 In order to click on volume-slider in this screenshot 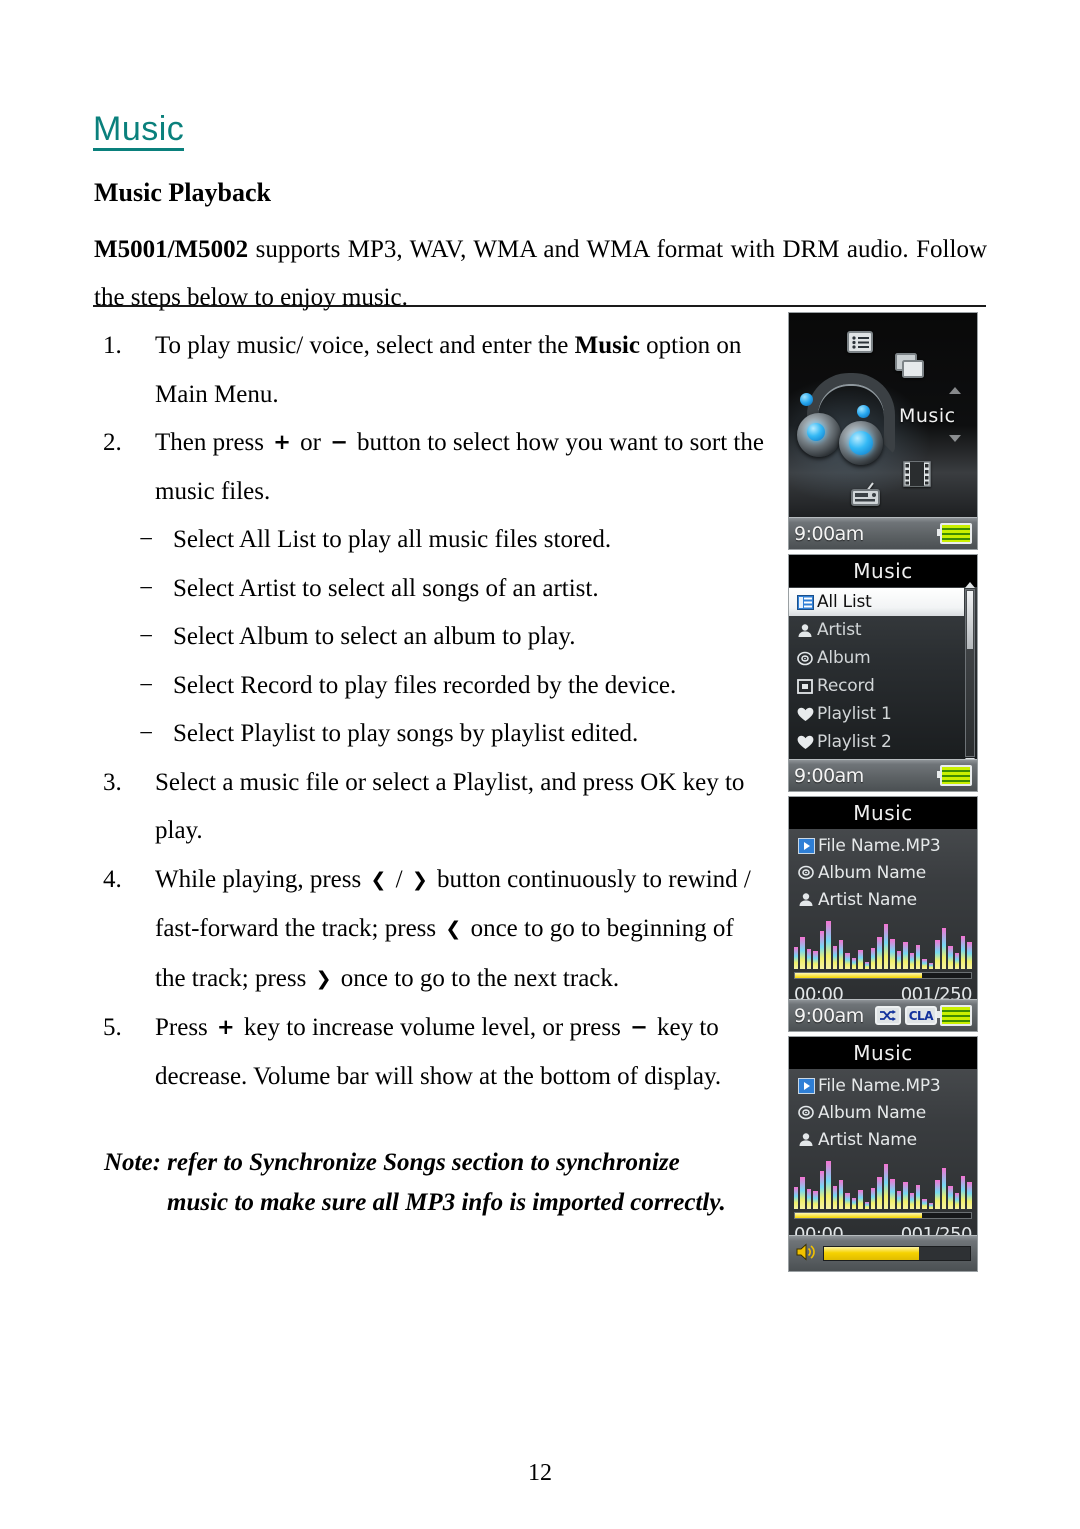, I will do `click(897, 1253)`.